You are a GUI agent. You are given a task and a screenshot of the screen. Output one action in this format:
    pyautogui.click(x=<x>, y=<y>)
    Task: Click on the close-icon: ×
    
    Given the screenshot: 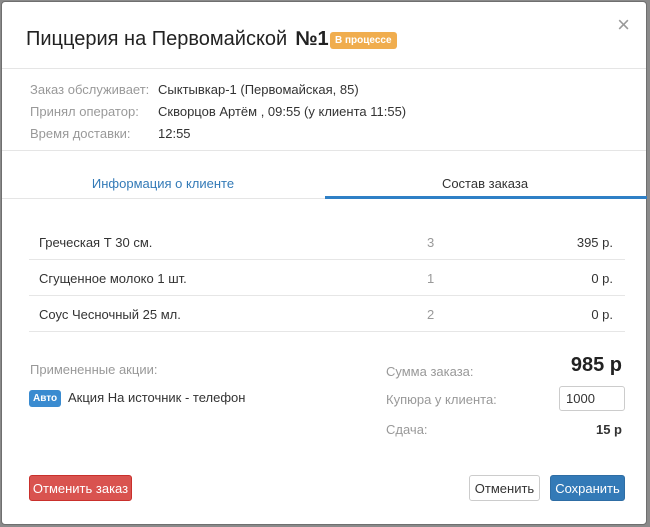 What is the action you would take?
    pyautogui.click(x=623, y=25)
    